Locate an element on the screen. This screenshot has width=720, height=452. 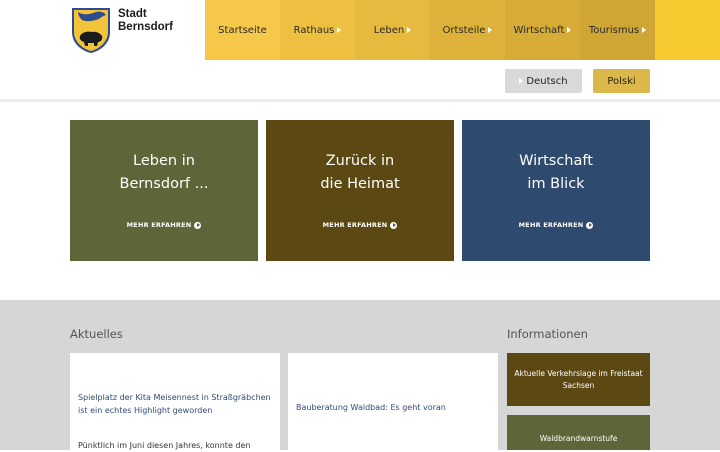
logo-line-2: Bernsdorf is located at coordinates (145, 27).